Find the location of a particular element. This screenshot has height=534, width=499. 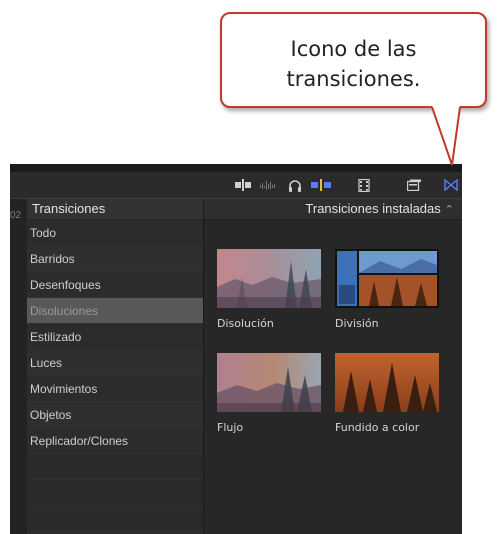

flow-thumbnail is located at coordinates (269, 382).